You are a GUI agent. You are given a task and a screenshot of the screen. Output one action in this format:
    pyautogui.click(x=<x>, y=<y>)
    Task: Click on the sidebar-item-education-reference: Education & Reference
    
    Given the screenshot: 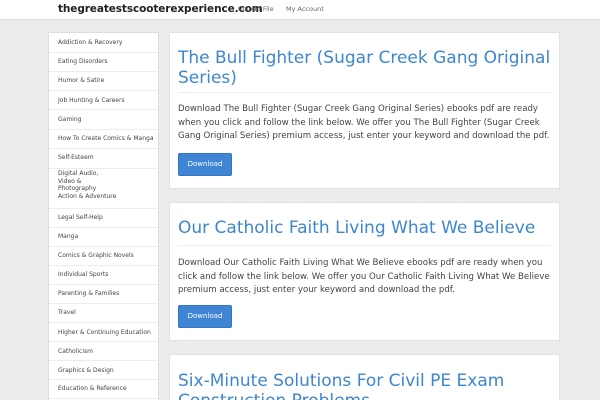 What is the action you would take?
    pyautogui.click(x=103, y=389)
    